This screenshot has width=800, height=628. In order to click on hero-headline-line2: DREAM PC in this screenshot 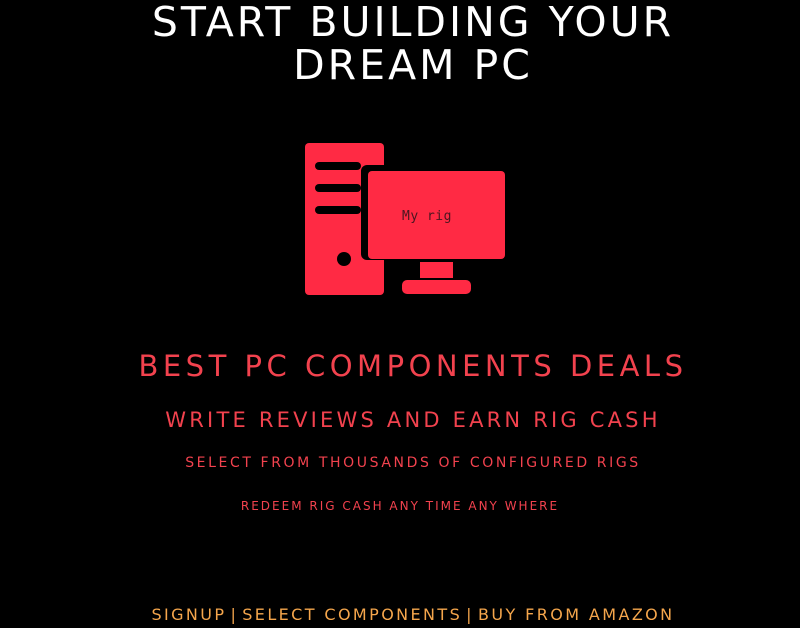, I will do `click(413, 65)`.